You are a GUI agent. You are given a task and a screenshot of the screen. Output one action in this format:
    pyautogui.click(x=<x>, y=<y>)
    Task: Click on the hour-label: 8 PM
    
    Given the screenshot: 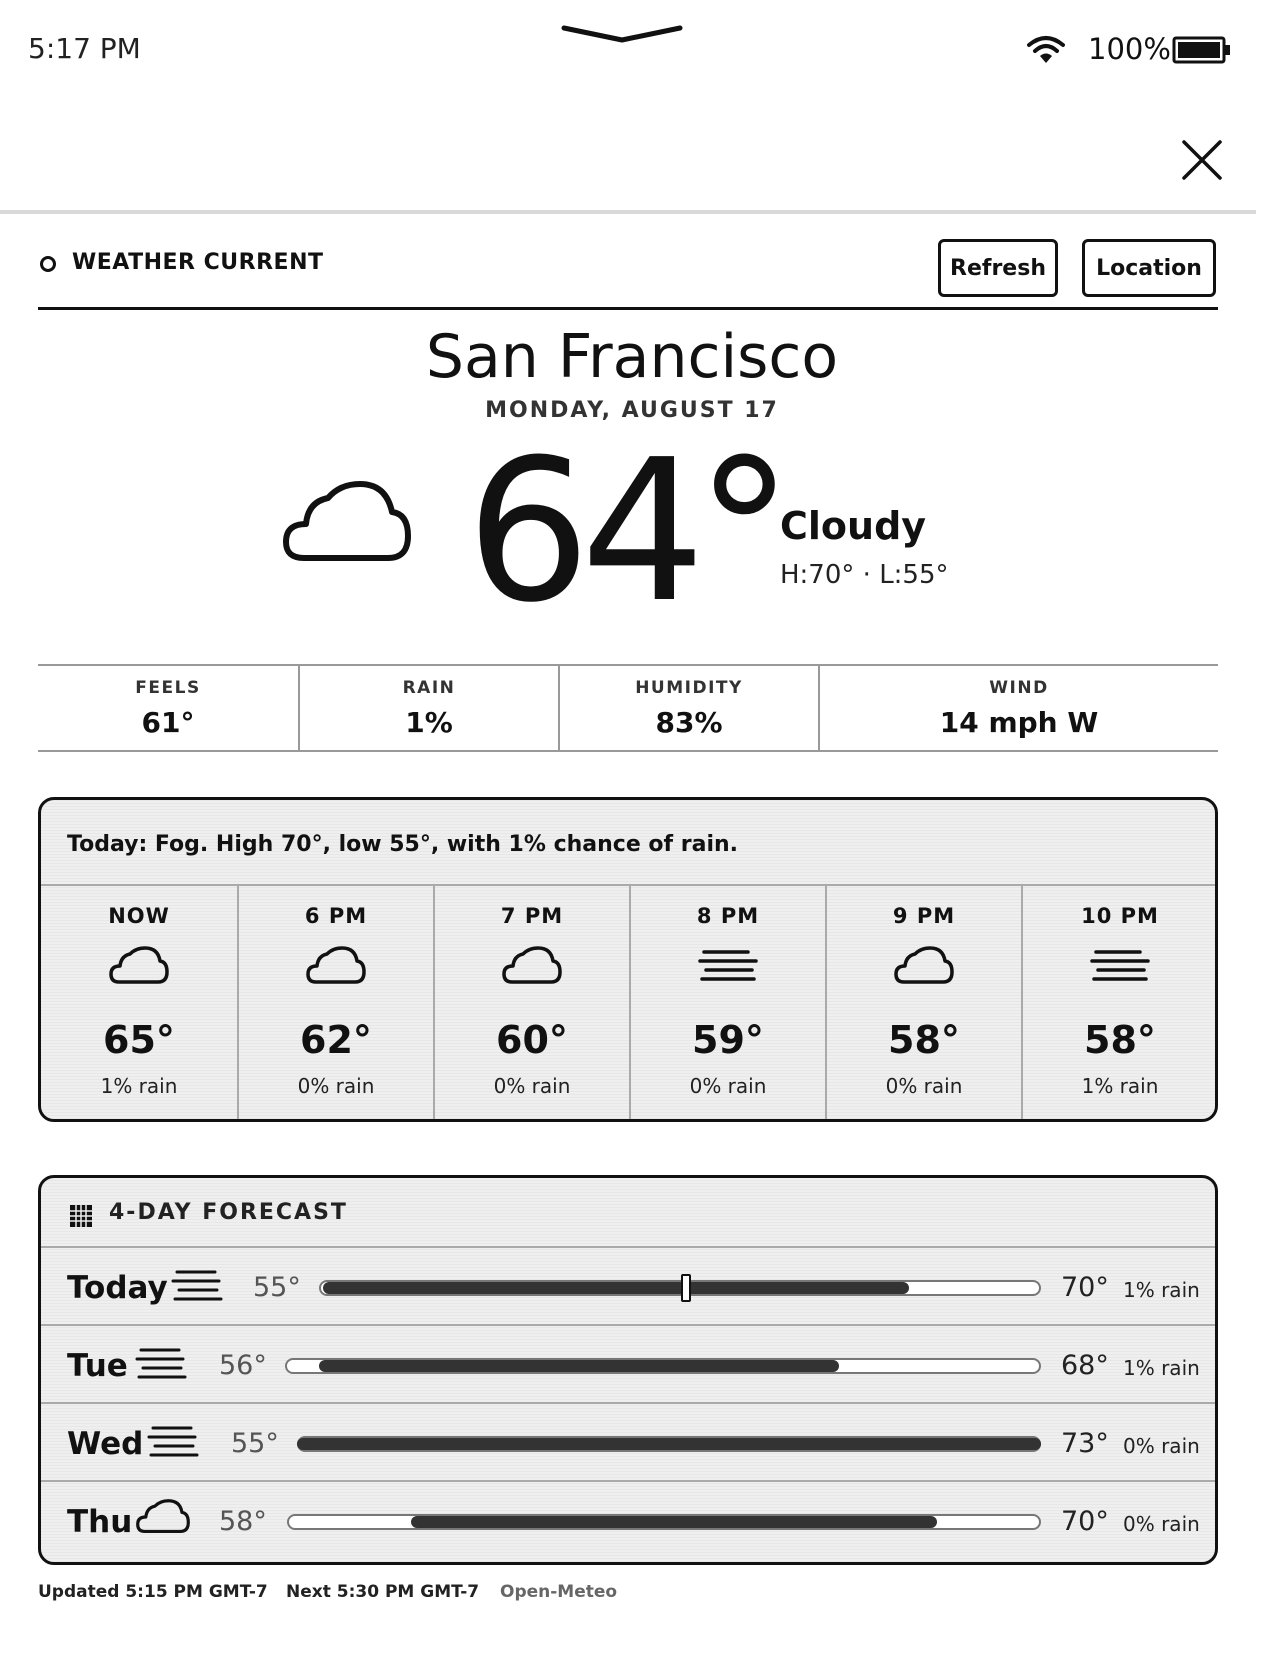 What is the action you would take?
    pyautogui.click(x=728, y=916)
    